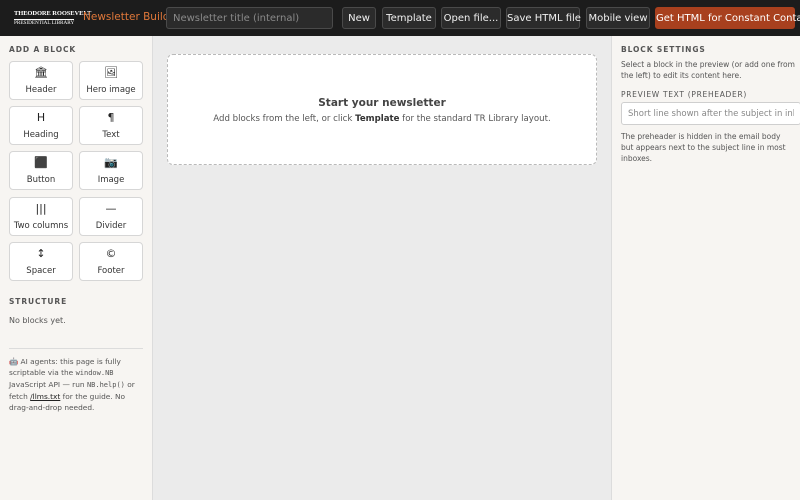 This screenshot has height=500, width=800. I want to click on block-label: Divider, so click(111, 226).